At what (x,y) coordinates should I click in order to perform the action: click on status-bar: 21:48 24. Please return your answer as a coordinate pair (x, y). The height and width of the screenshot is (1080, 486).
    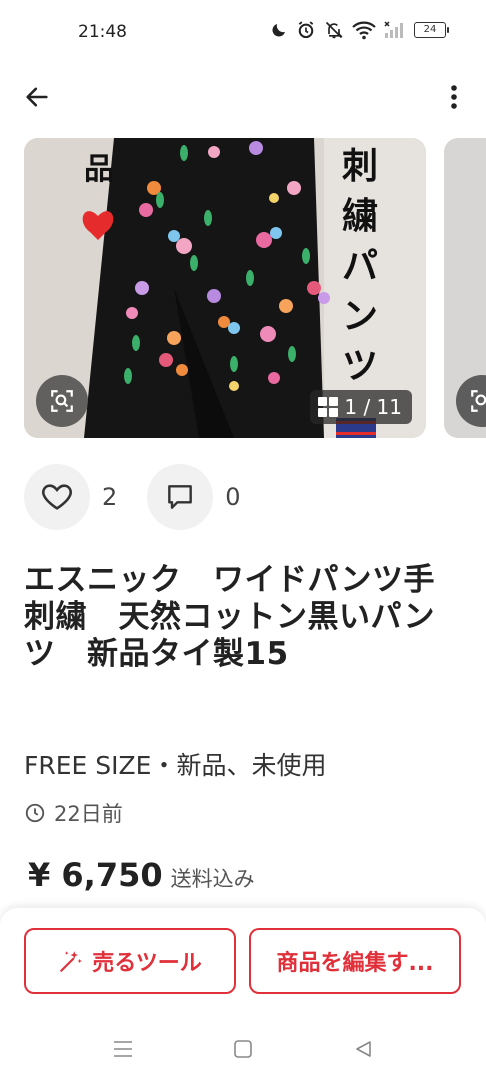
    Looking at the image, I should click on (243, 32).